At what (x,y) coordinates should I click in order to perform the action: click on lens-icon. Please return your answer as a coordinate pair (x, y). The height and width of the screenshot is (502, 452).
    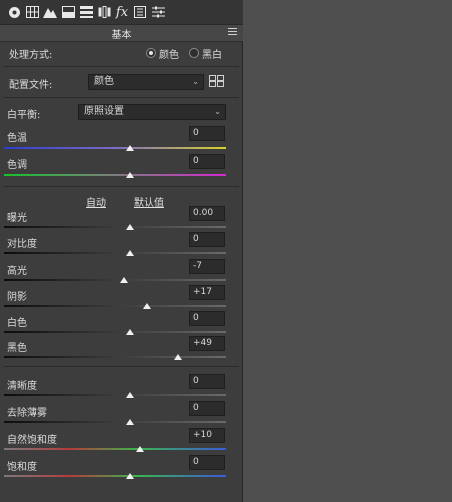
    Looking at the image, I should click on (104, 12).